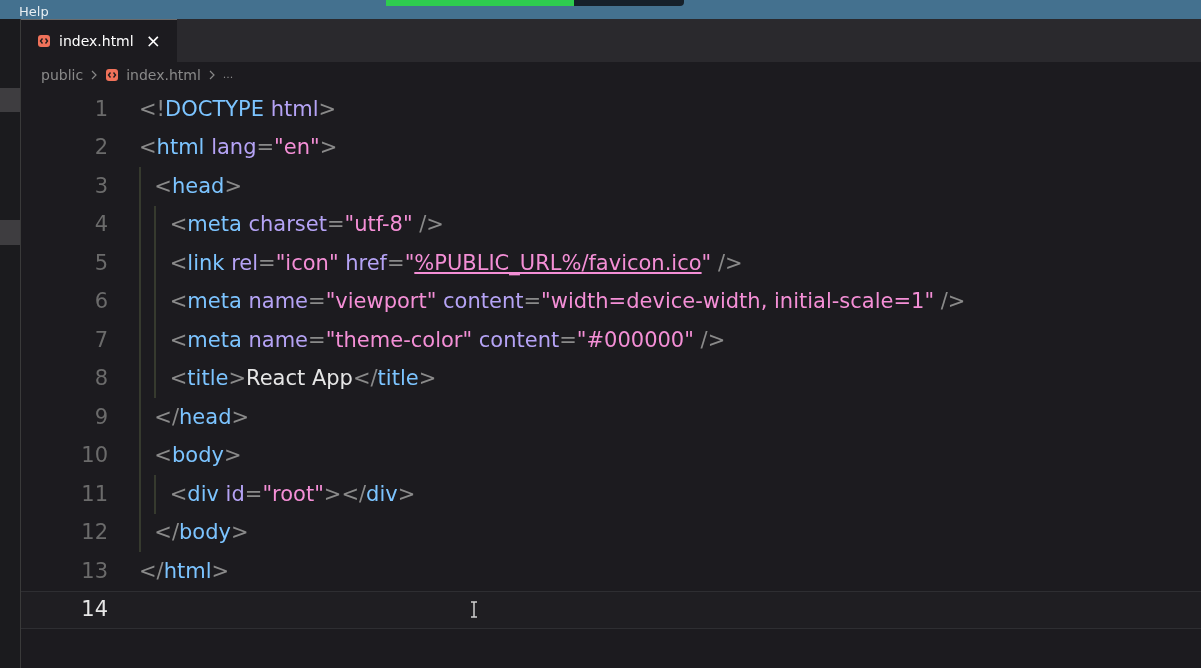 This screenshot has height=668, width=1201. I want to click on breadcrumb-item: index.html, so click(163, 75).